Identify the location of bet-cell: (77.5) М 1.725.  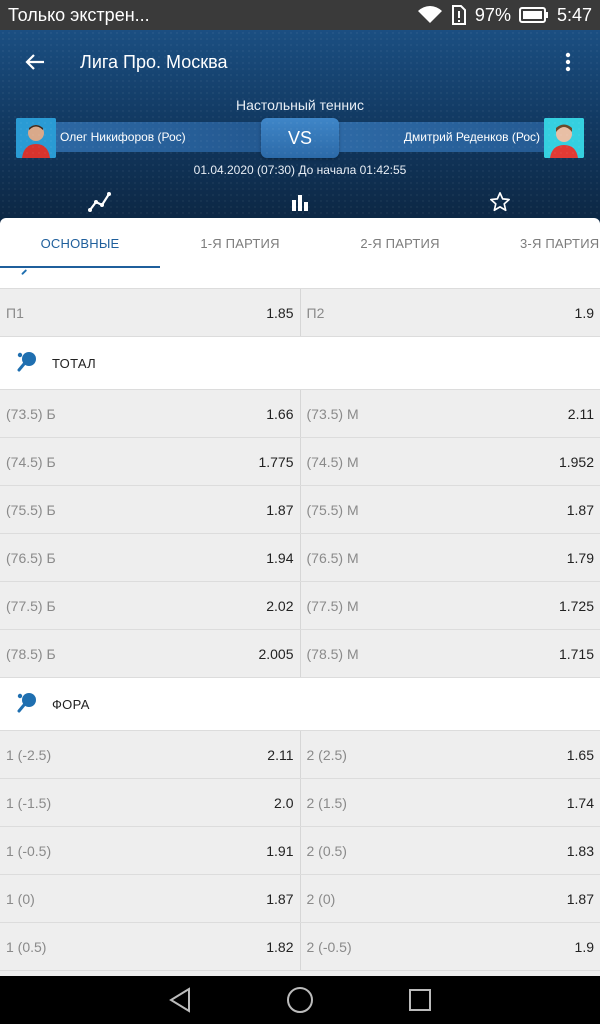
(450, 605).